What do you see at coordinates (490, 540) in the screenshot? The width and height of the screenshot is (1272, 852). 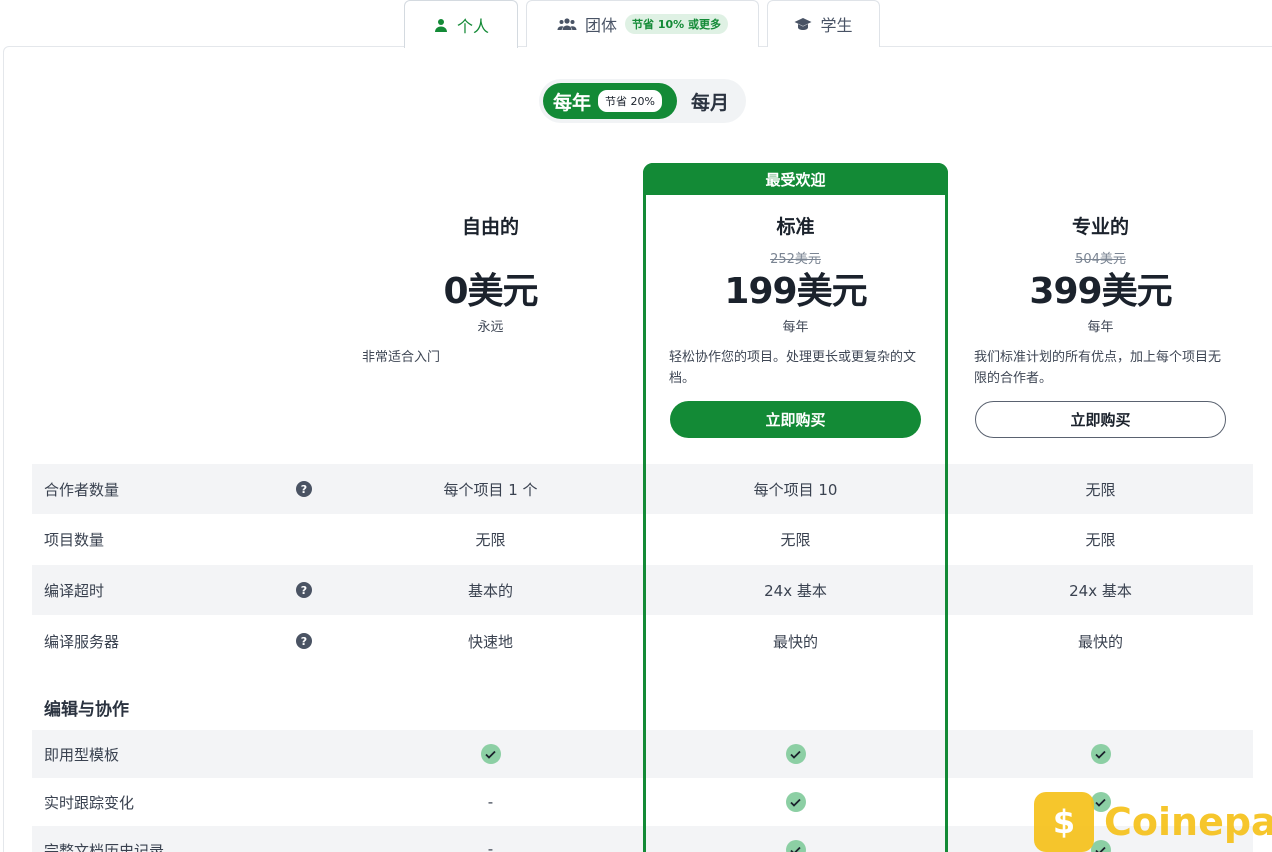 I see `feature-value-free: 无限` at bounding box center [490, 540].